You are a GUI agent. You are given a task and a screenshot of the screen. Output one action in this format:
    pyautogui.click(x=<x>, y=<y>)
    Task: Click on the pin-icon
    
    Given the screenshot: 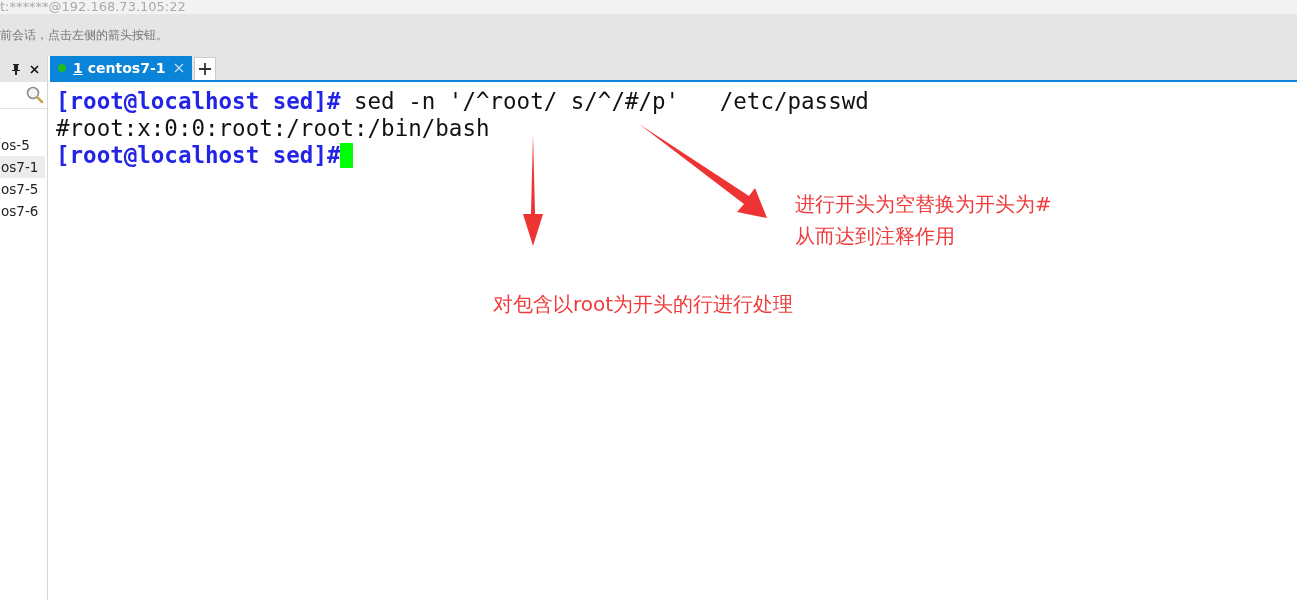 What is the action you would take?
    pyautogui.click(x=16, y=69)
    